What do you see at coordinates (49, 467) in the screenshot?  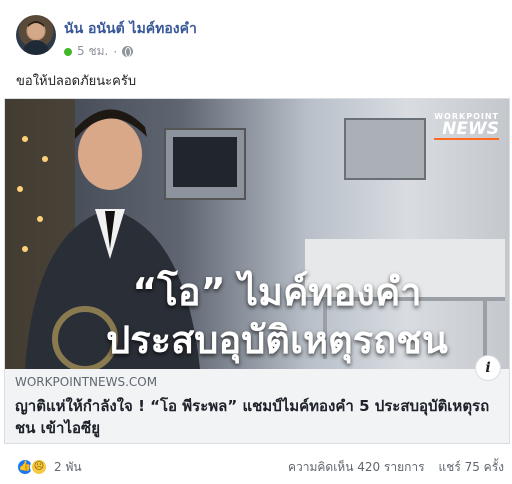 I see `reactions-summary: 👍 ☹ 2 พัน` at bounding box center [49, 467].